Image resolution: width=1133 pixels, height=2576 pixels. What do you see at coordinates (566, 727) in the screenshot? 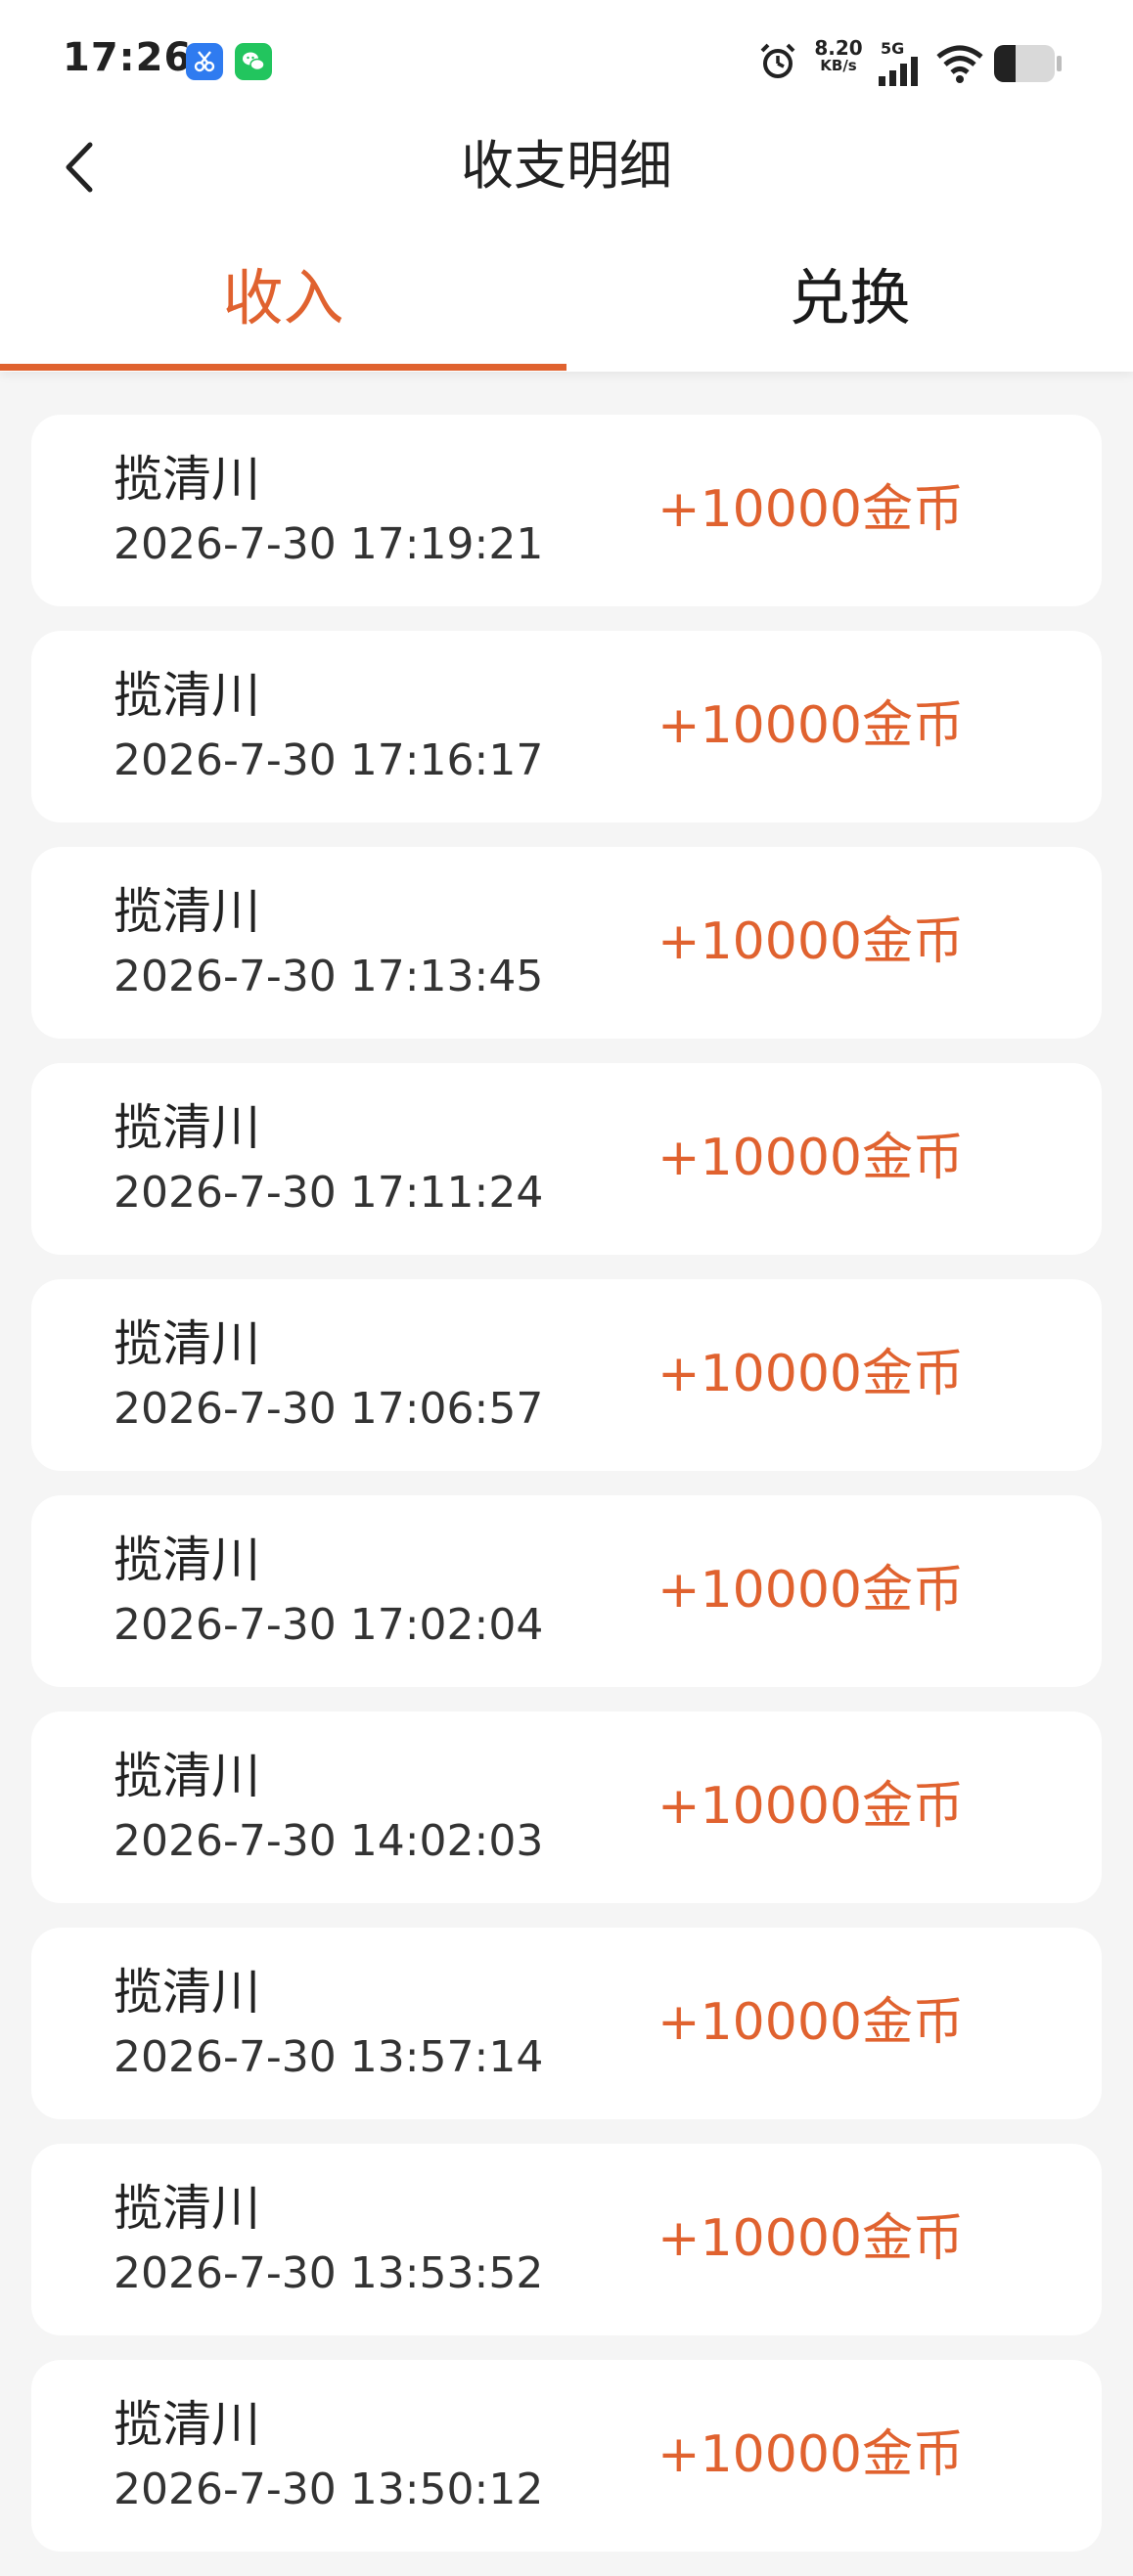
I see `list-item: 揽清川 2026-7-30 17:16:17 +10000金币` at bounding box center [566, 727].